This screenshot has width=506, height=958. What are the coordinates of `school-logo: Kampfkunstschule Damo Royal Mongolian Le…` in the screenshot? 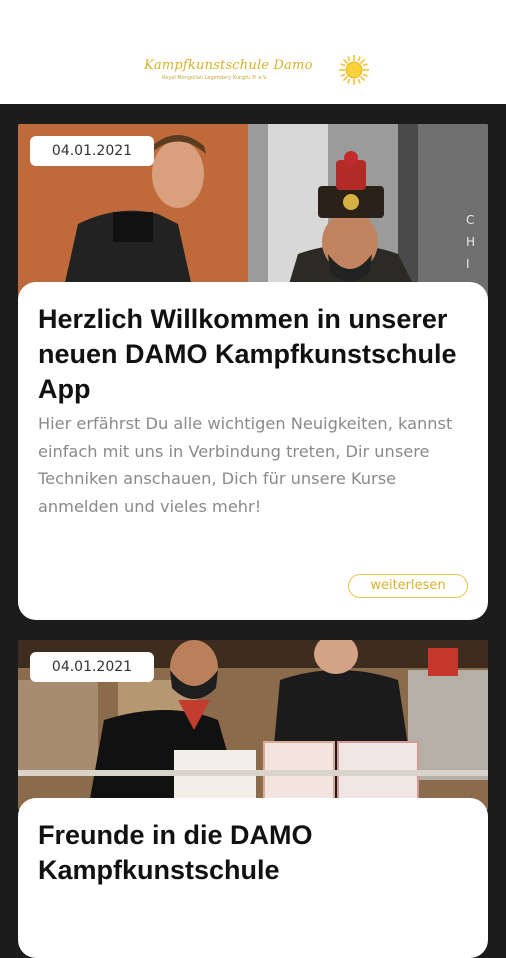 It's located at (234, 73).